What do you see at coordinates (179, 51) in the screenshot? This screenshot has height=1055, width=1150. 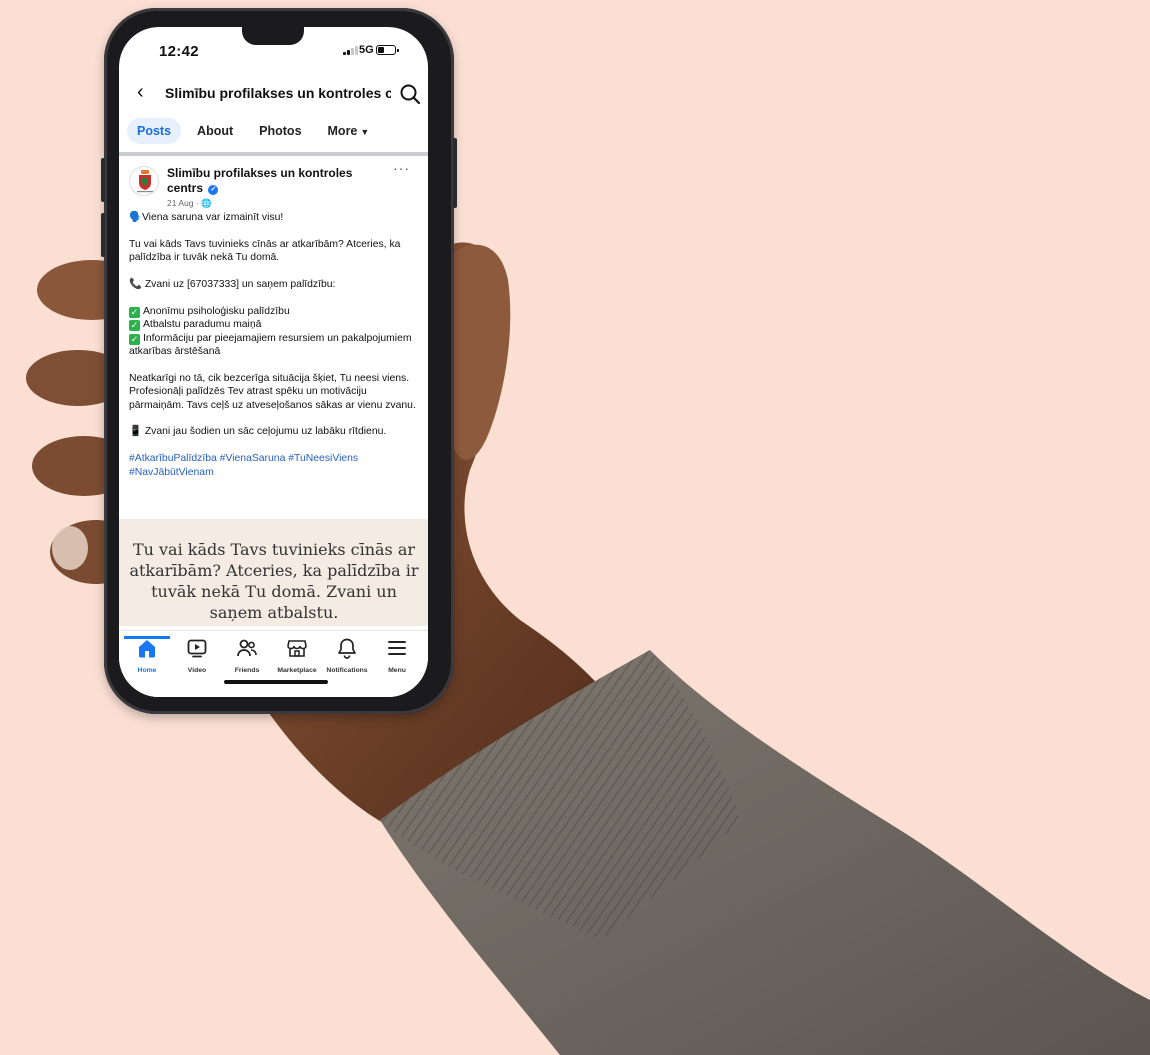 I see `status-time: 12:42` at bounding box center [179, 51].